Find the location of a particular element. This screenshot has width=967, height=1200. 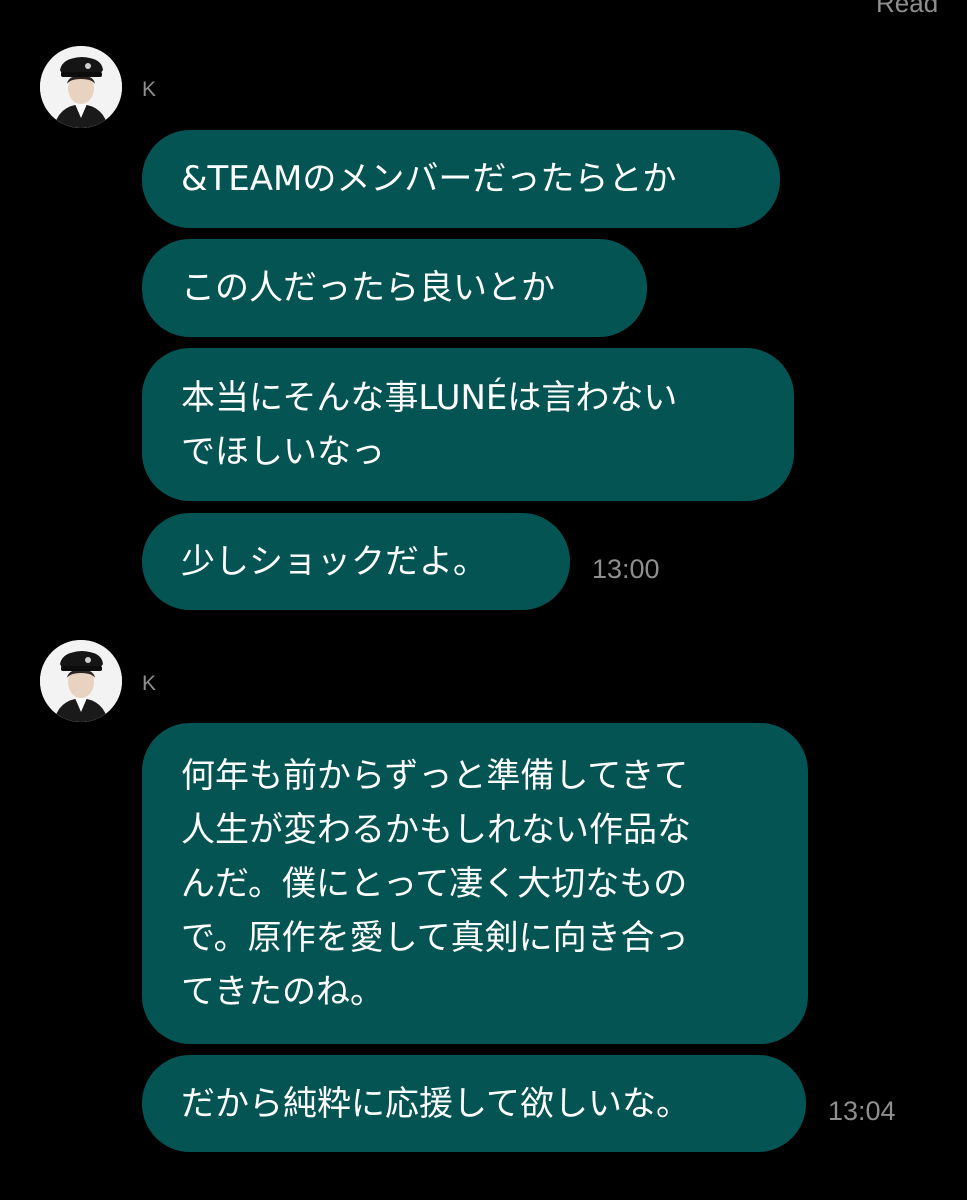

read-receipt: Read is located at coordinates (907, 9).